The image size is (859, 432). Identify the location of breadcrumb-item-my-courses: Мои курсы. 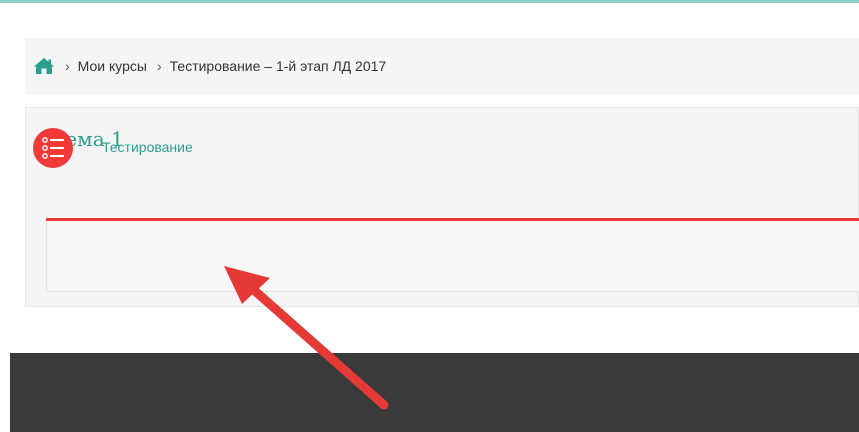
(112, 66).